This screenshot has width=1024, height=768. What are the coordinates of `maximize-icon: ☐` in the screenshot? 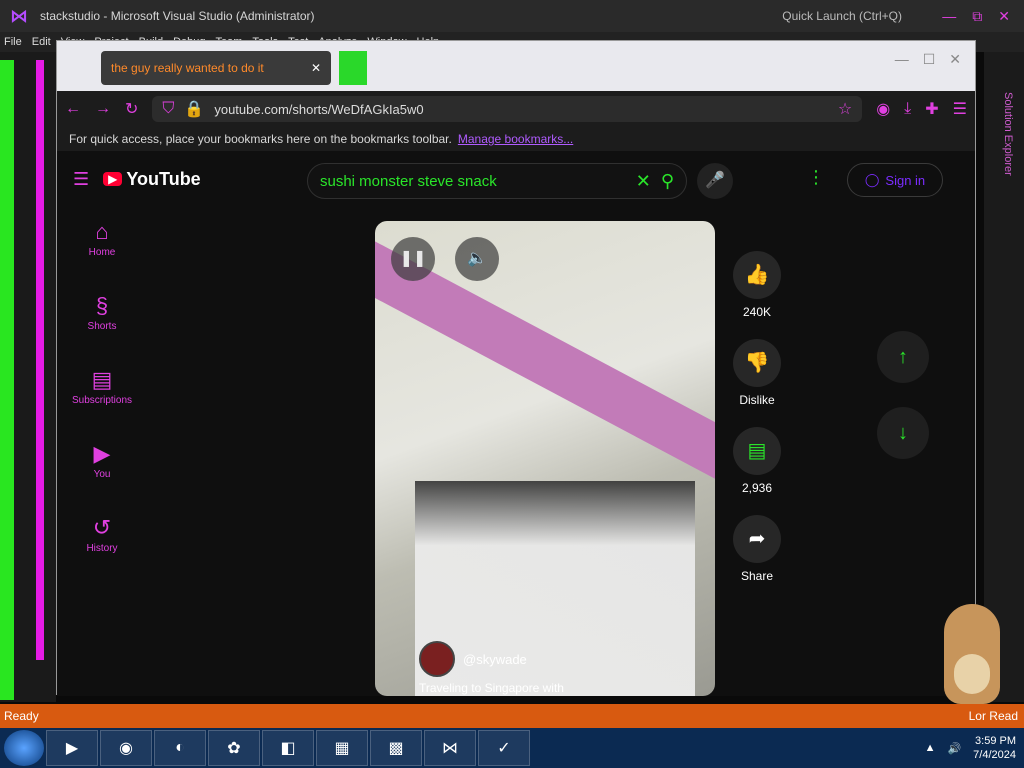 It's located at (929, 59).